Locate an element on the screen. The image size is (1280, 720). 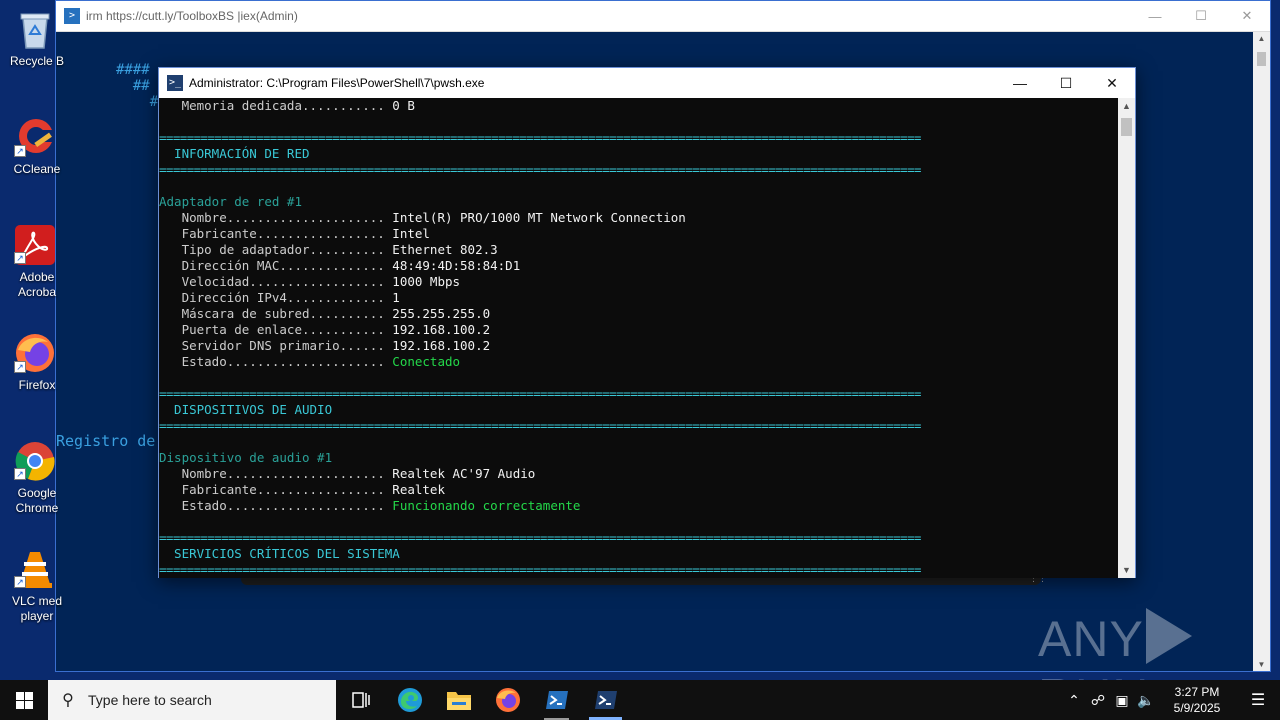
background-scrollbar: ▲ ▼ is located at coordinates (1261, 351).